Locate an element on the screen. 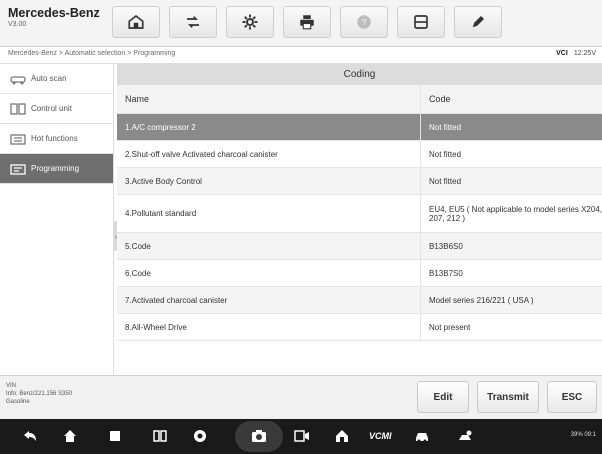 The height and width of the screenshot is (454, 602). screen-record-button is located at coordinates (302, 436).